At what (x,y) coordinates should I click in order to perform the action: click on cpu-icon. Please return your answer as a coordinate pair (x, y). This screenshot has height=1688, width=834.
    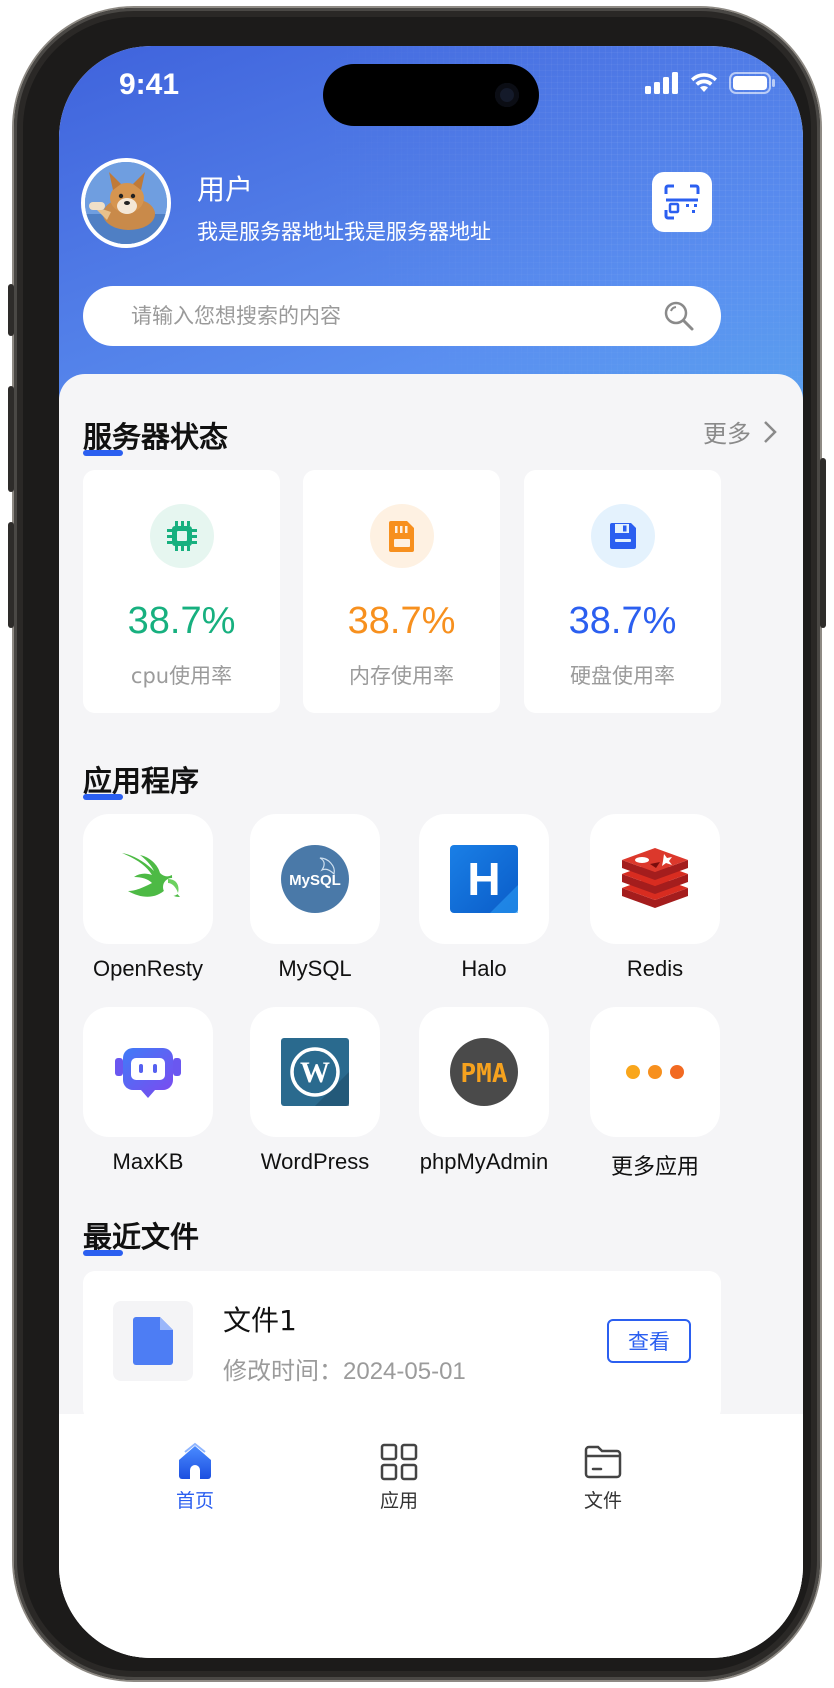
    Looking at the image, I should click on (182, 536).